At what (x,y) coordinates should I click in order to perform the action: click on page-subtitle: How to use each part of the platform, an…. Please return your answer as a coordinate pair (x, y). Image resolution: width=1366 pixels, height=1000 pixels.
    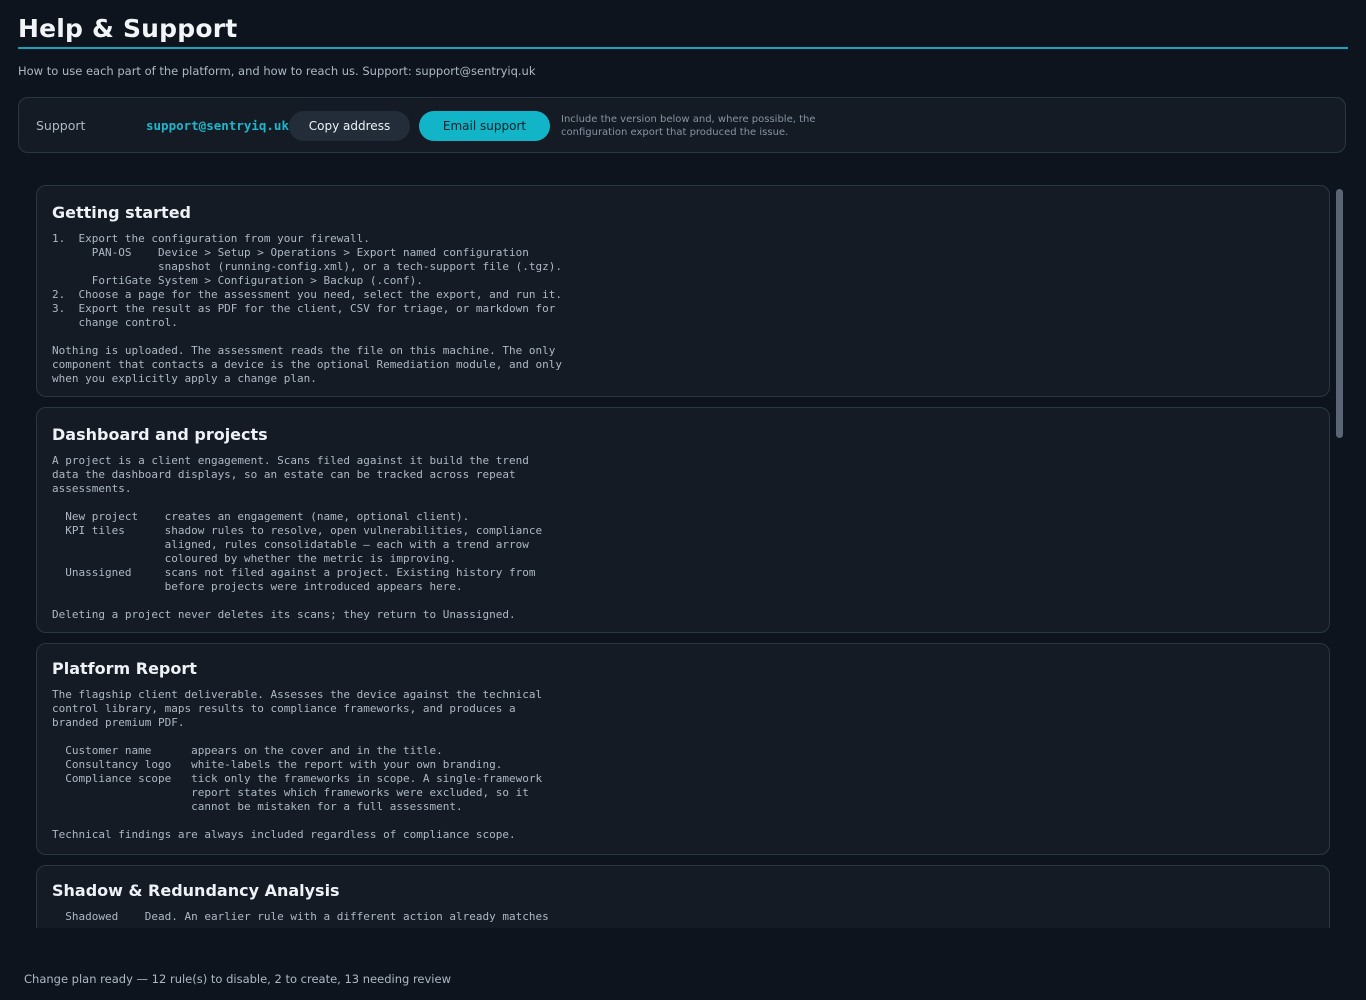
    Looking at the image, I should click on (277, 71).